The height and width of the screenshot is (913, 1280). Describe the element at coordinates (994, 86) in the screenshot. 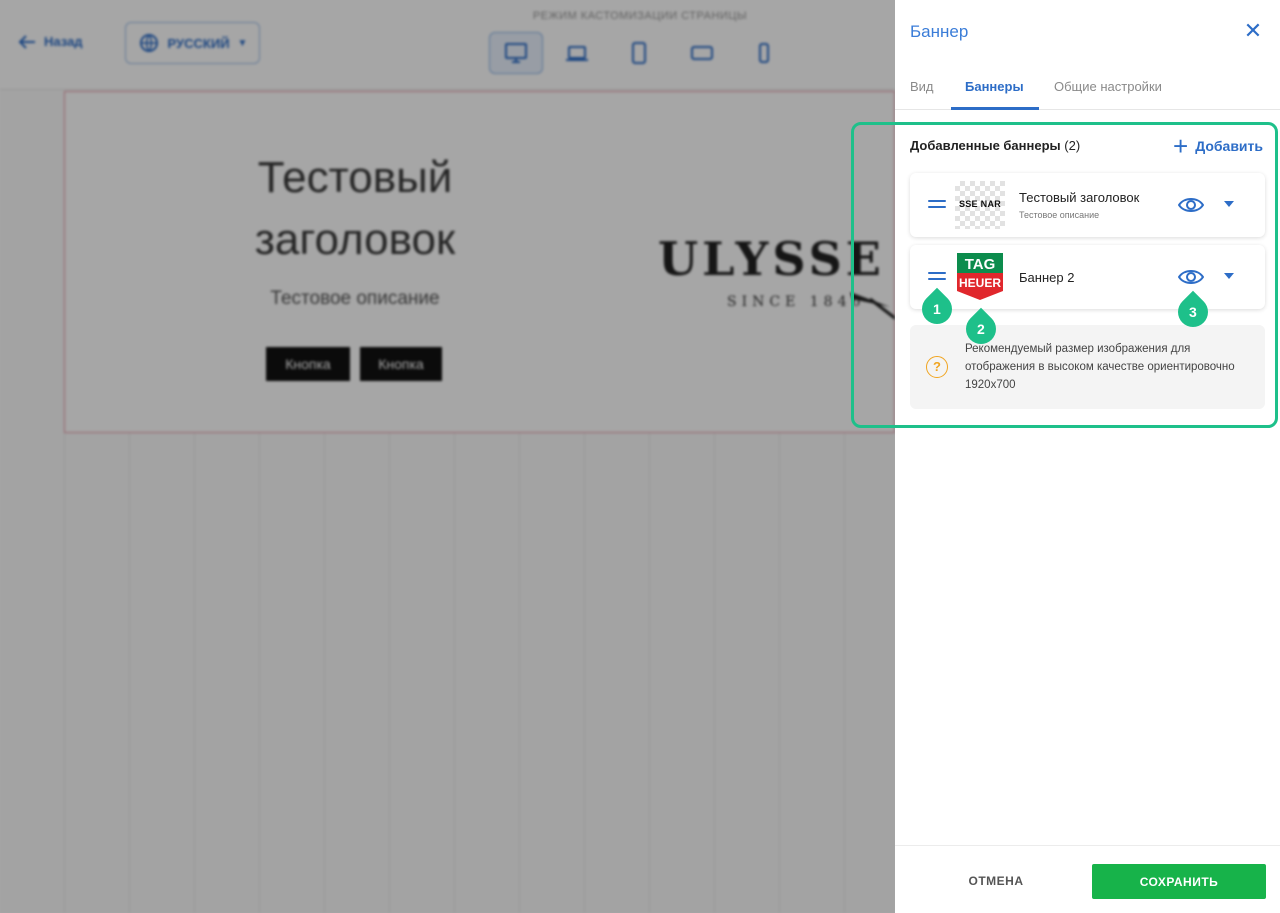

I see `tab-banners: Баннеры` at that location.